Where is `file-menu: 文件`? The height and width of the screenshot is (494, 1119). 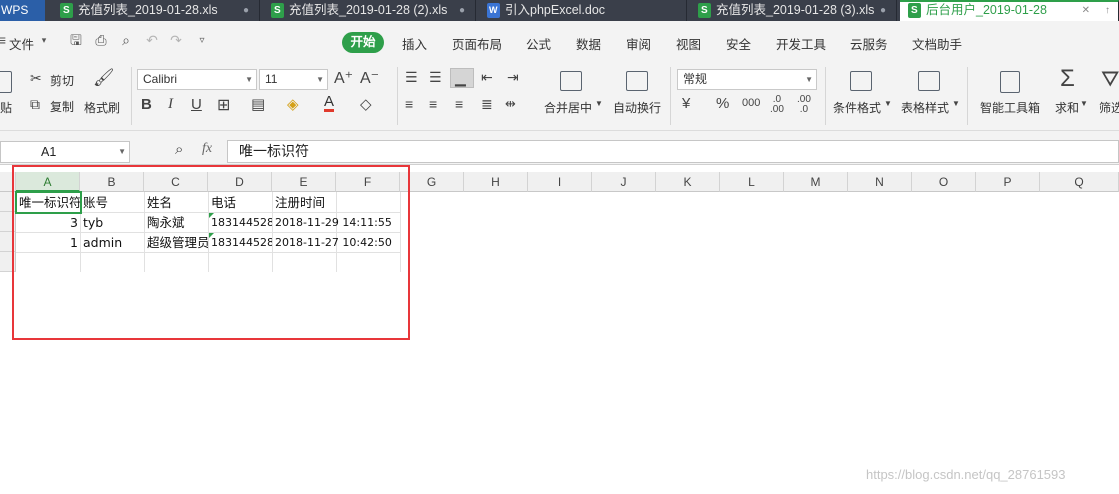 file-menu: 文件 is located at coordinates (21, 43).